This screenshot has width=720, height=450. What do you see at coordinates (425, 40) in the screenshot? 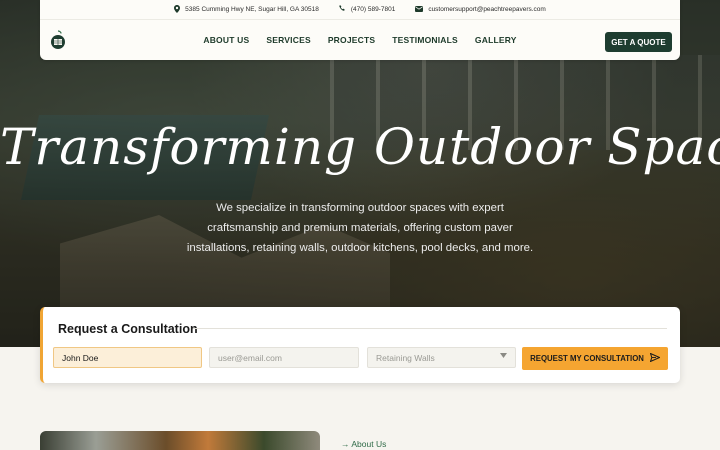
I see `nav-item-testimonials: TESTIMONIALS` at bounding box center [425, 40].